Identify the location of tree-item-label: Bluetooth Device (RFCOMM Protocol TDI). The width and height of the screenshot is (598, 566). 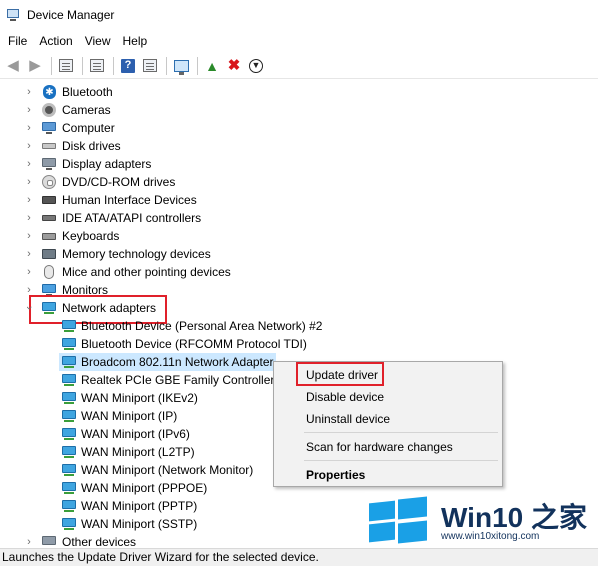
(194, 344).